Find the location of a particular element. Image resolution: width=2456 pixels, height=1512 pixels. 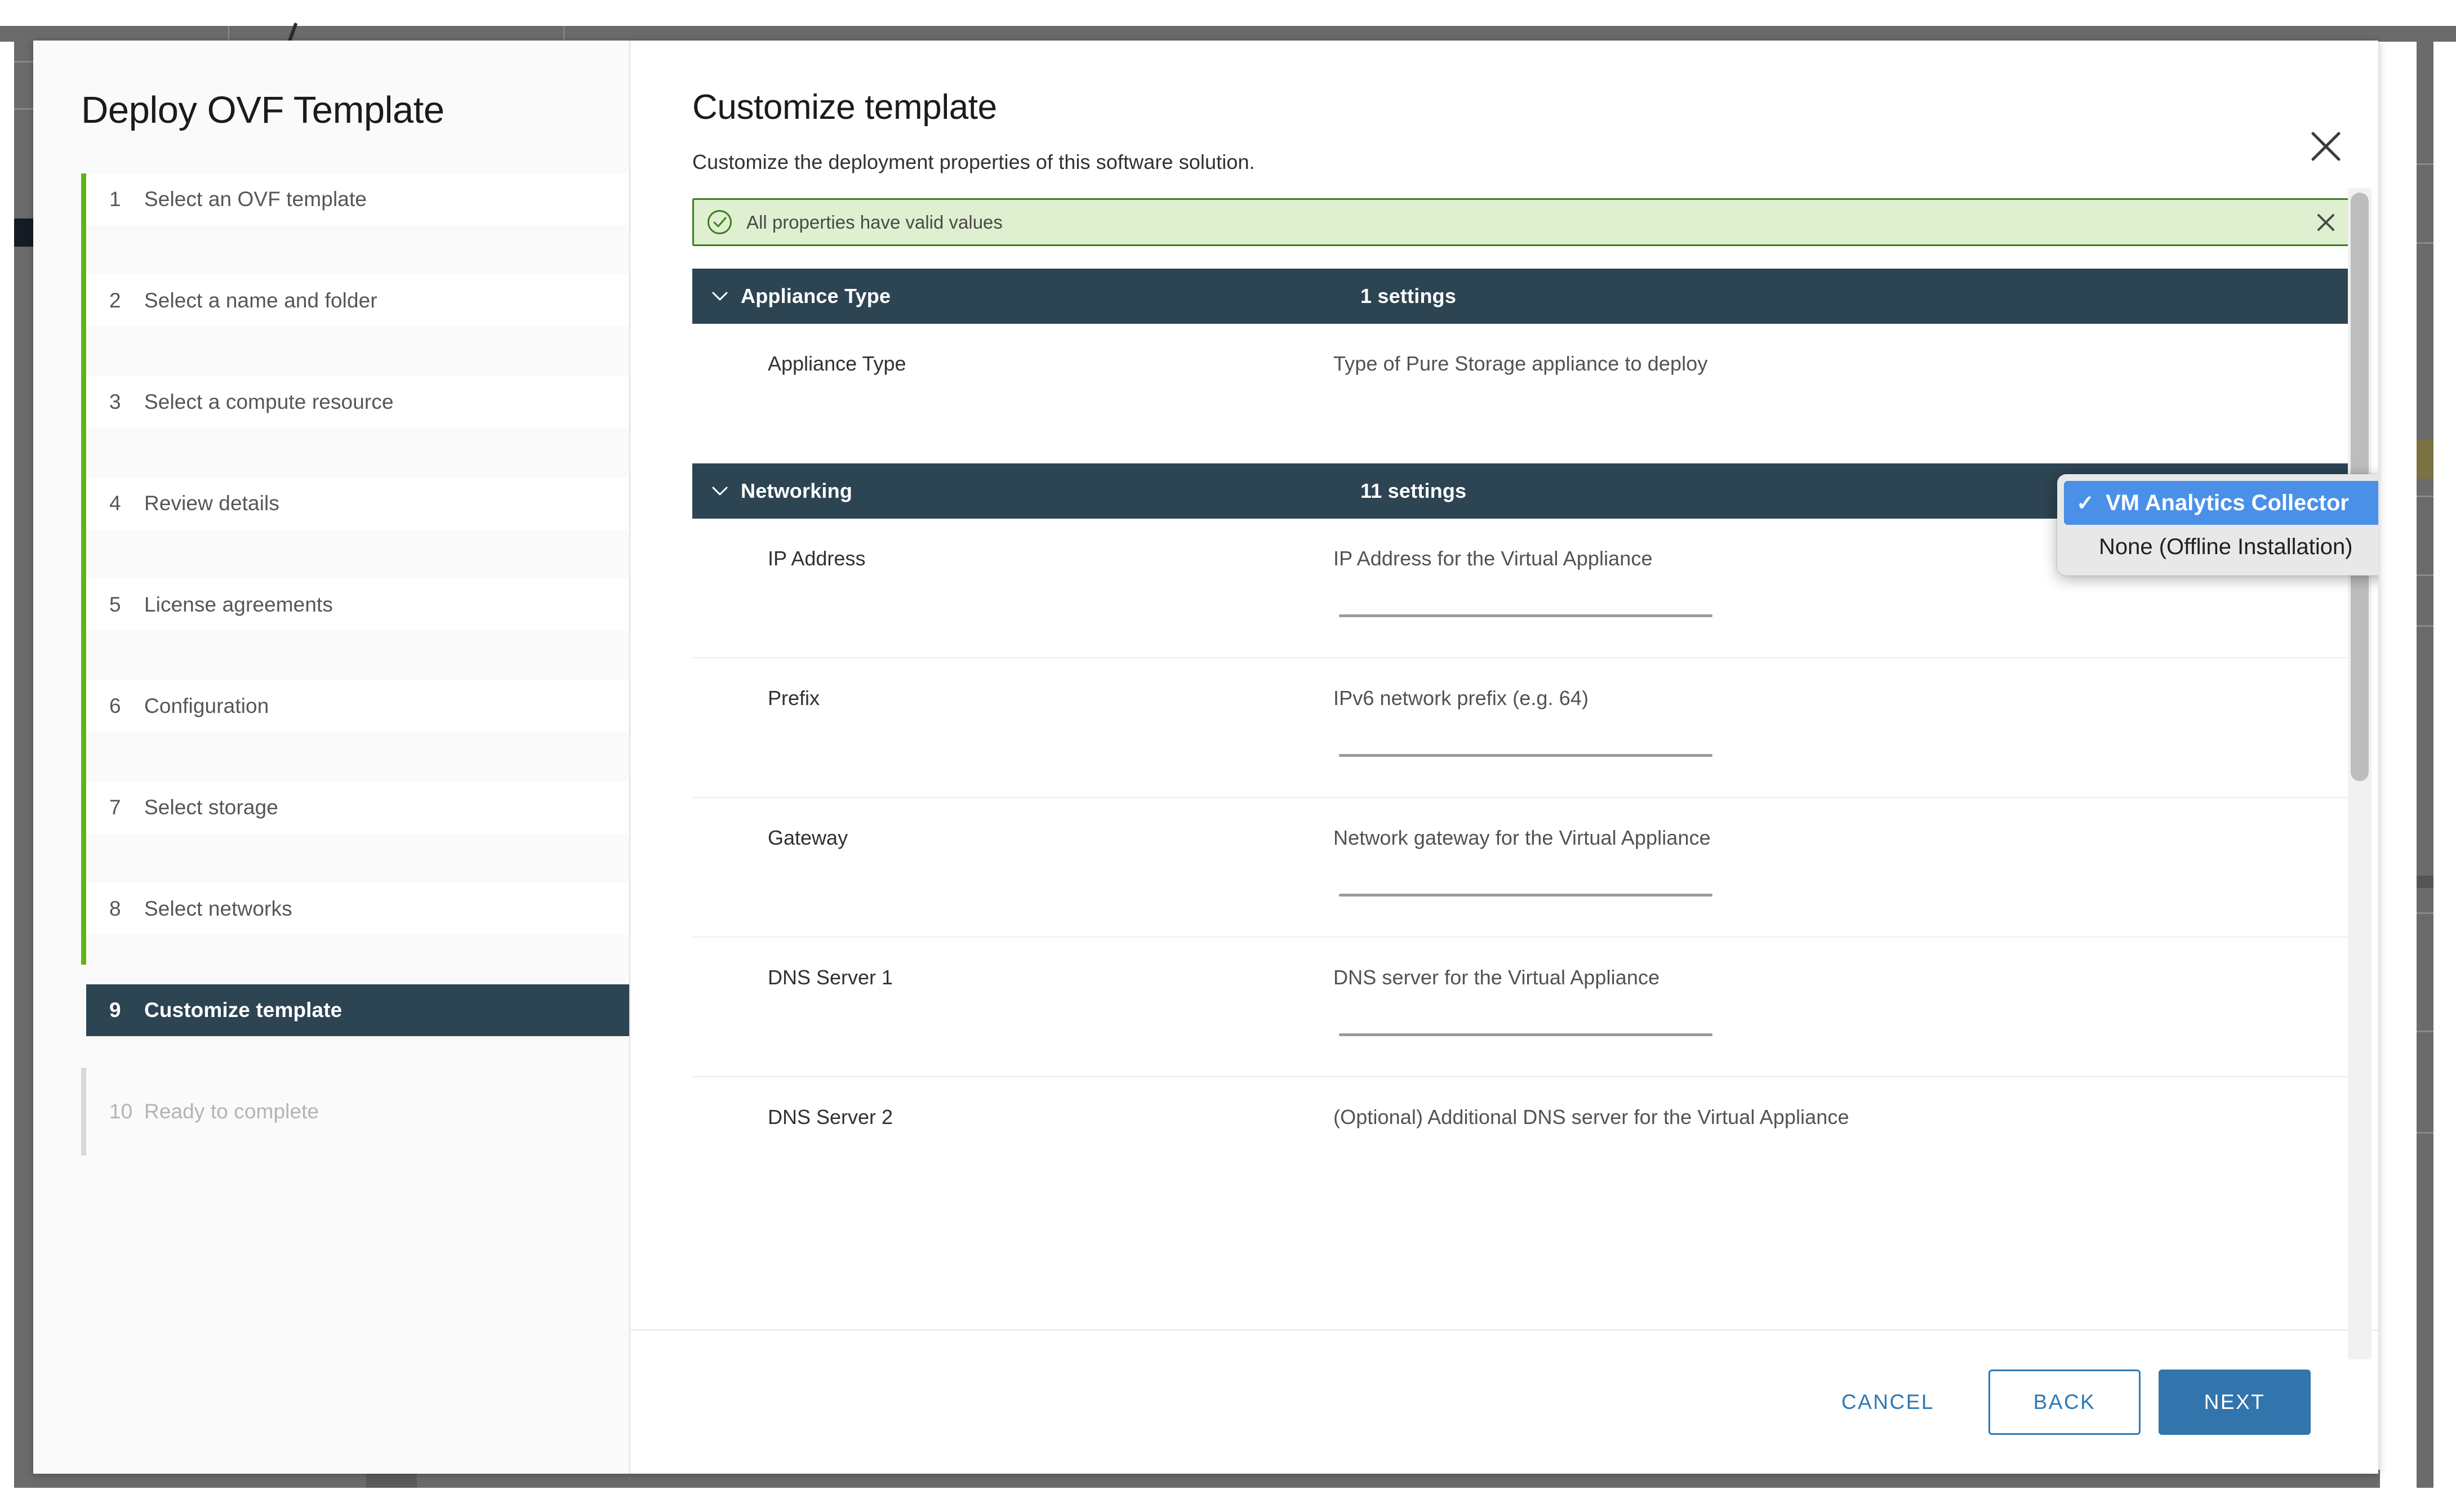

property-name: DNS Server 1 is located at coordinates (830, 977).